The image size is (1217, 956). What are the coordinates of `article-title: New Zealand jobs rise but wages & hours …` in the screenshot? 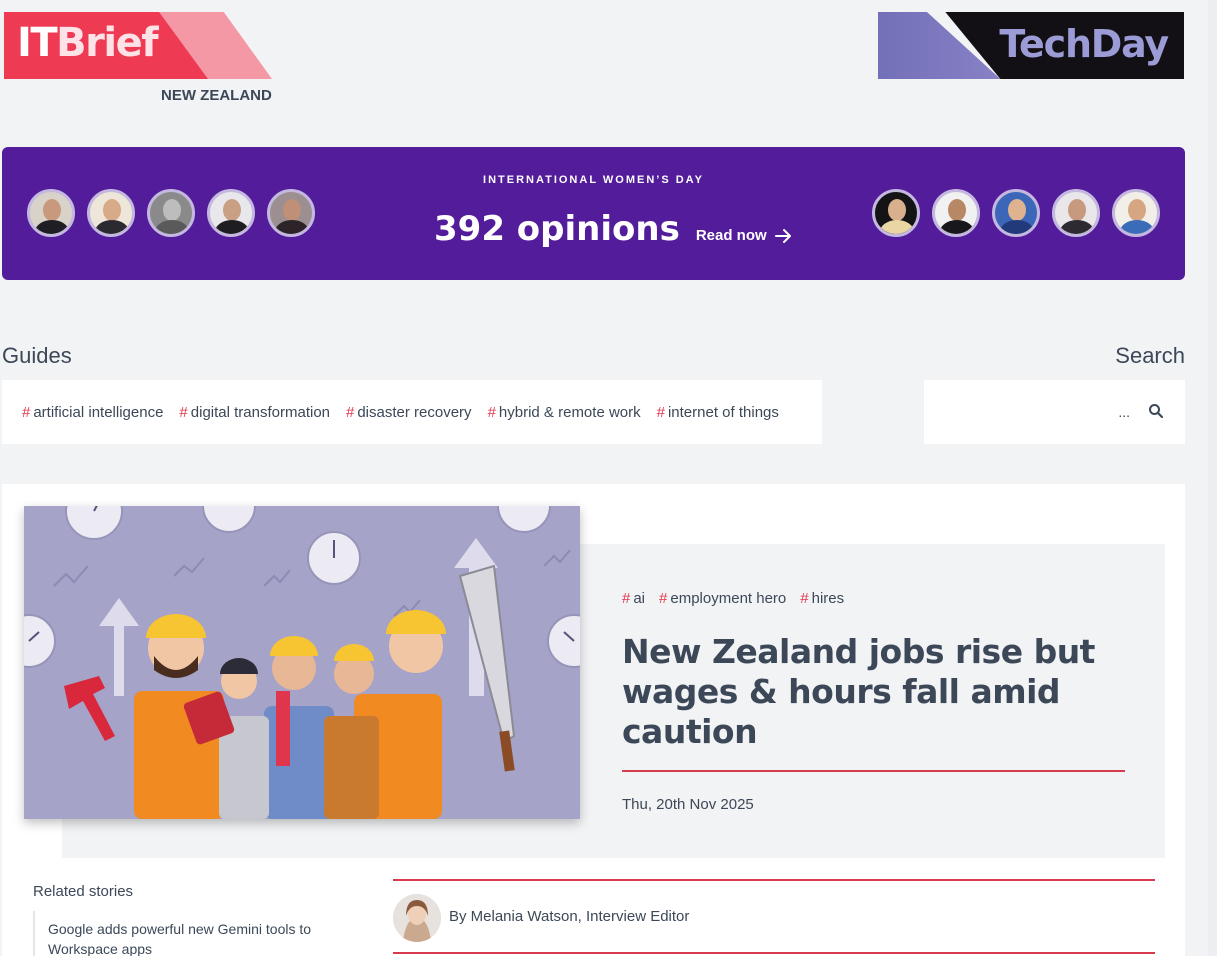 It's located at (872, 692).